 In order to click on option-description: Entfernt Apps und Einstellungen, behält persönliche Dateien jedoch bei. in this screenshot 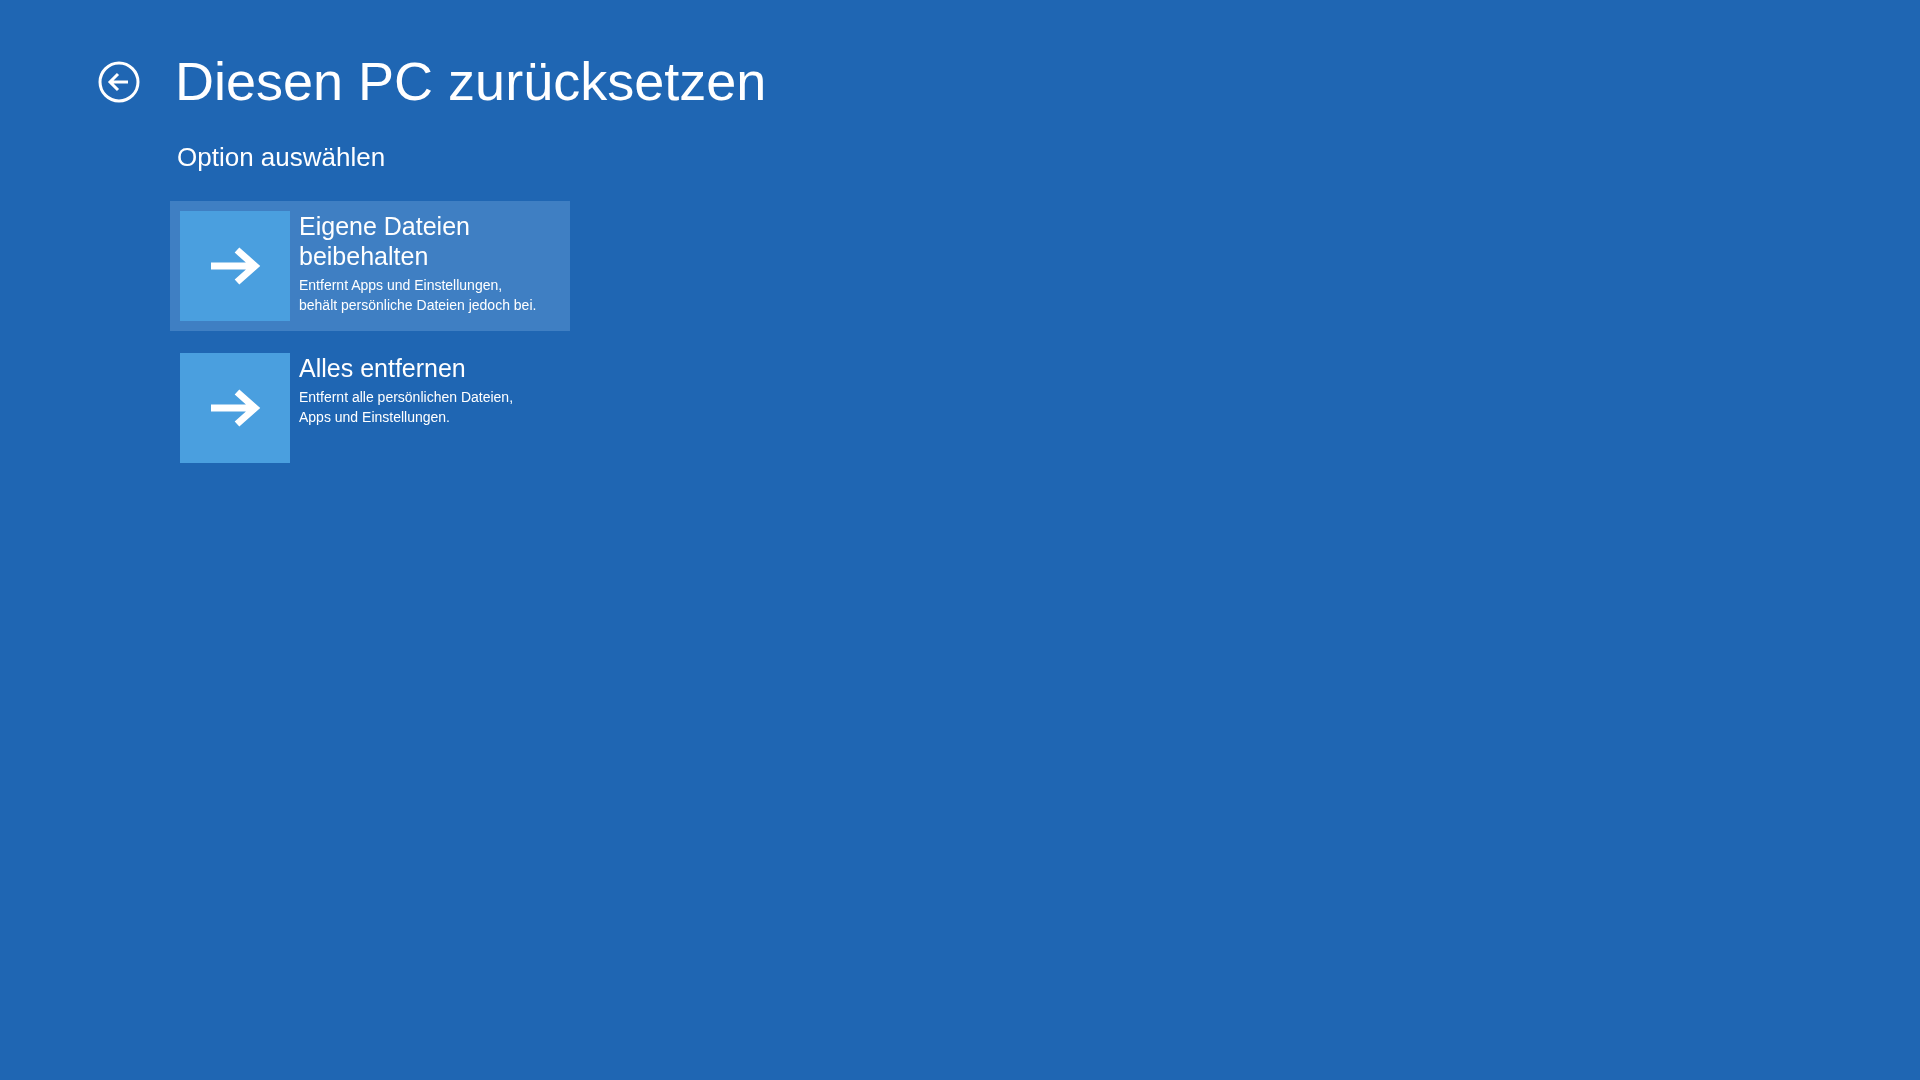, I will do `click(418, 295)`.